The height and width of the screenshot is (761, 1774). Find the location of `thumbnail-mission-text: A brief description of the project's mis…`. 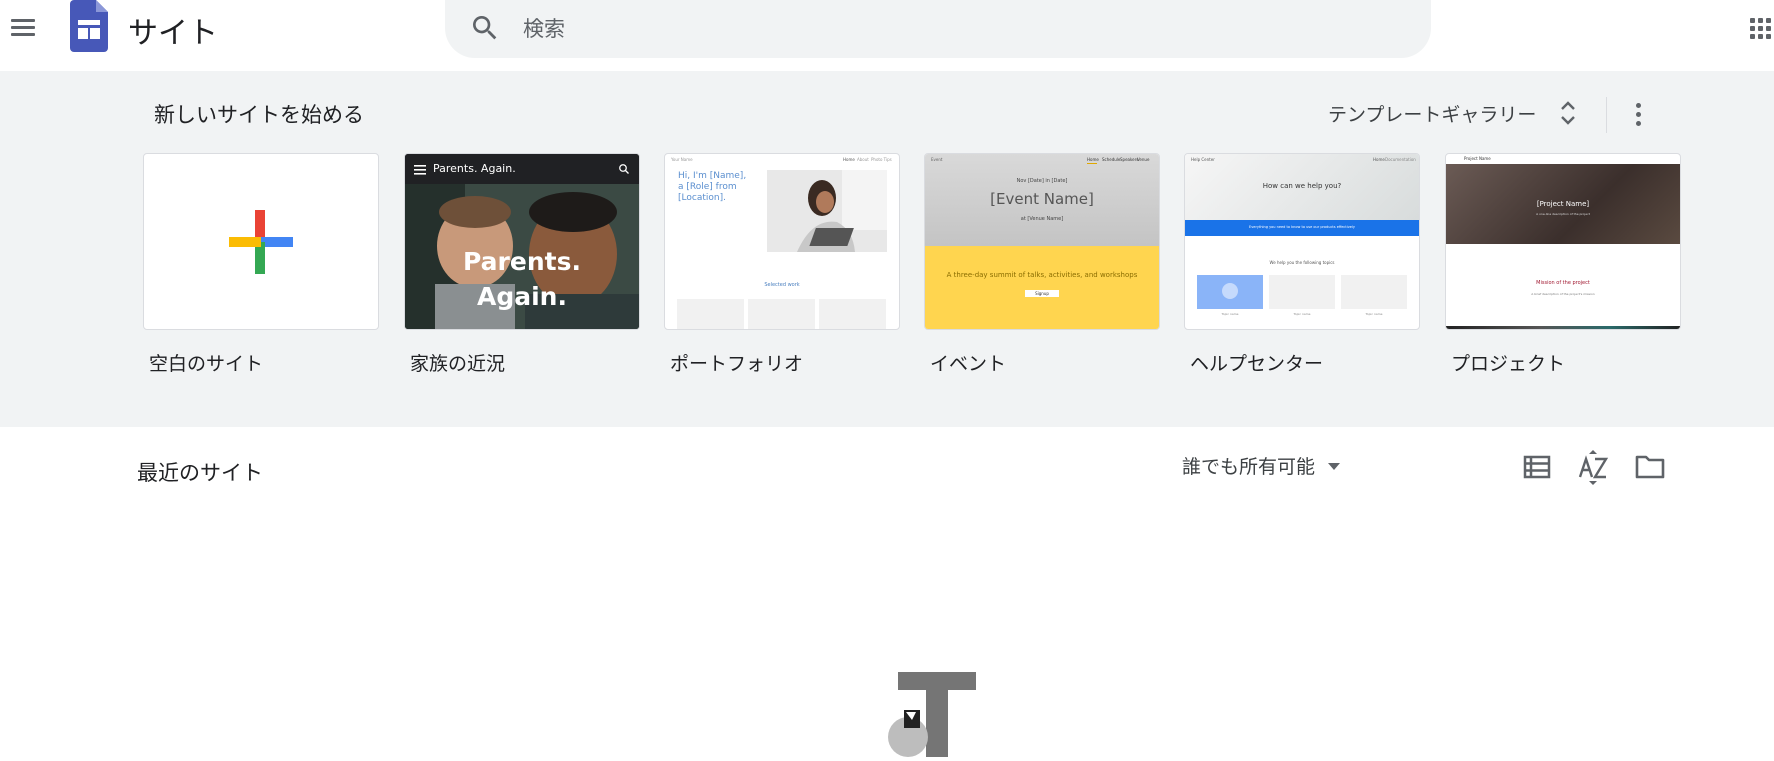

thumbnail-mission-text: A brief description of the project's mis… is located at coordinates (1563, 294).